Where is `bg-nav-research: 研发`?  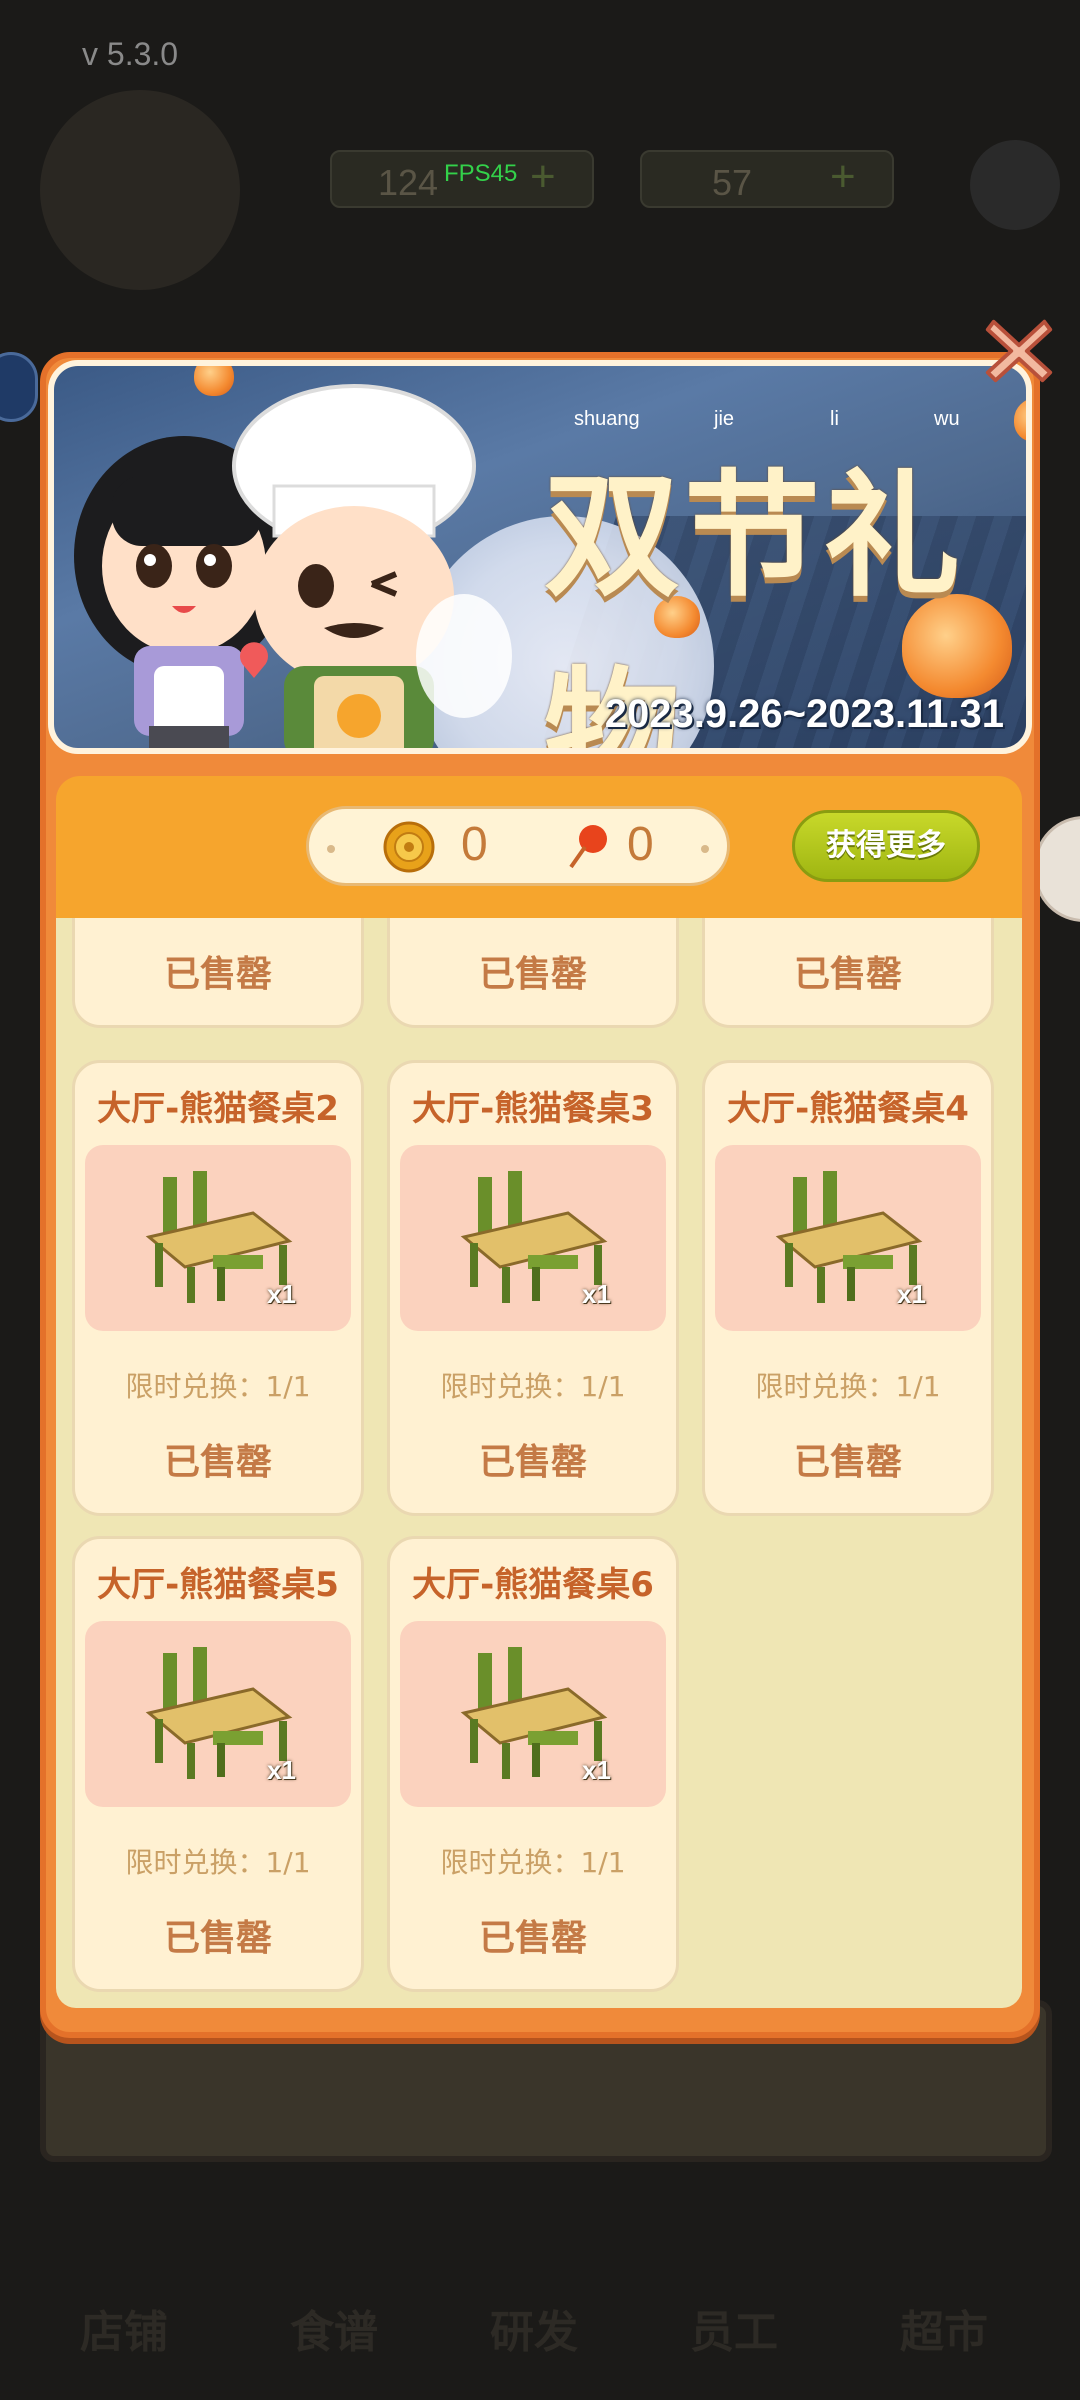
bg-nav-research: 研发 is located at coordinates (534, 2332).